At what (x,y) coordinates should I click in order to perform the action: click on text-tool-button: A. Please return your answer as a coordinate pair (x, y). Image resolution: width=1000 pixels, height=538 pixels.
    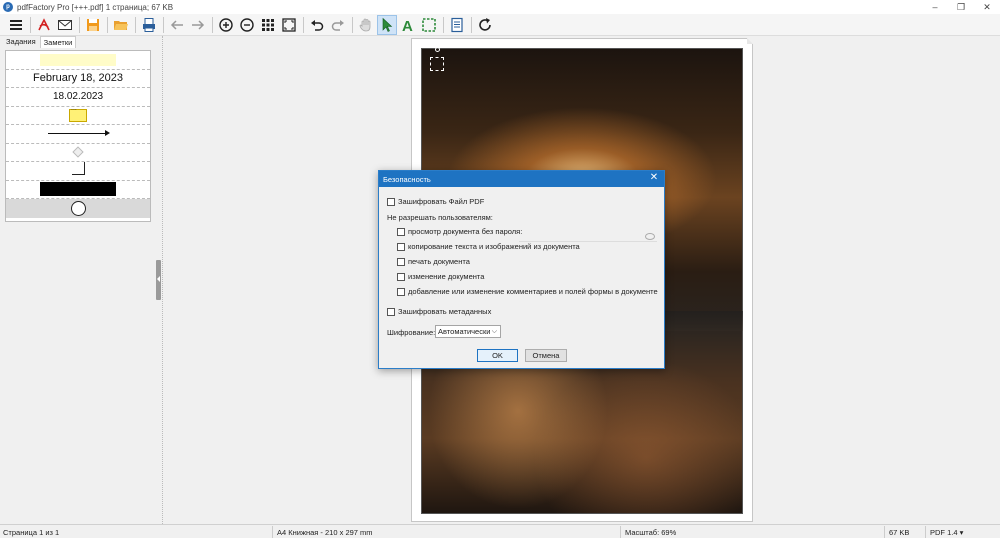
    Looking at the image, I should click on (408, 25).